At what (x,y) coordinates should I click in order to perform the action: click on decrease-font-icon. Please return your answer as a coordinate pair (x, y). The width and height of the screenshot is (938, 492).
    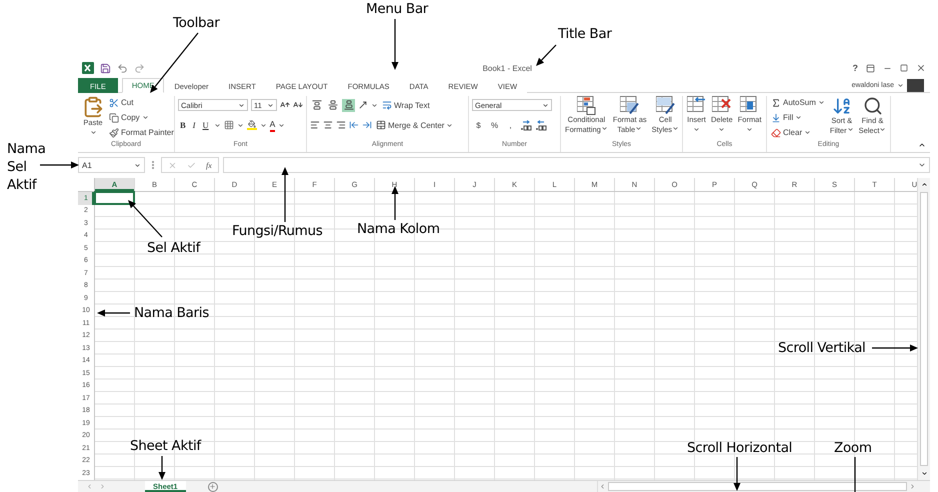
    Looking at the image, I should click on (298, 105).